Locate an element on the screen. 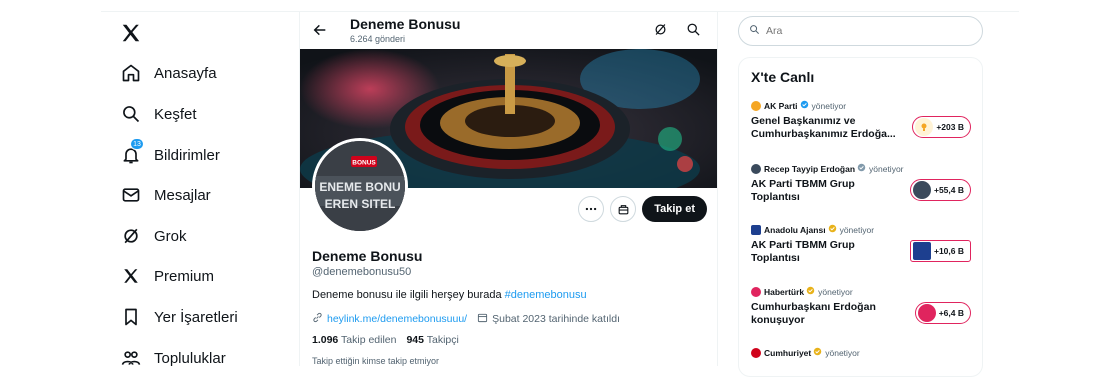 This screenshot has width=1120, height=377. avatar-text-line1: ENEME BONU is located at coordinates (359, 187).